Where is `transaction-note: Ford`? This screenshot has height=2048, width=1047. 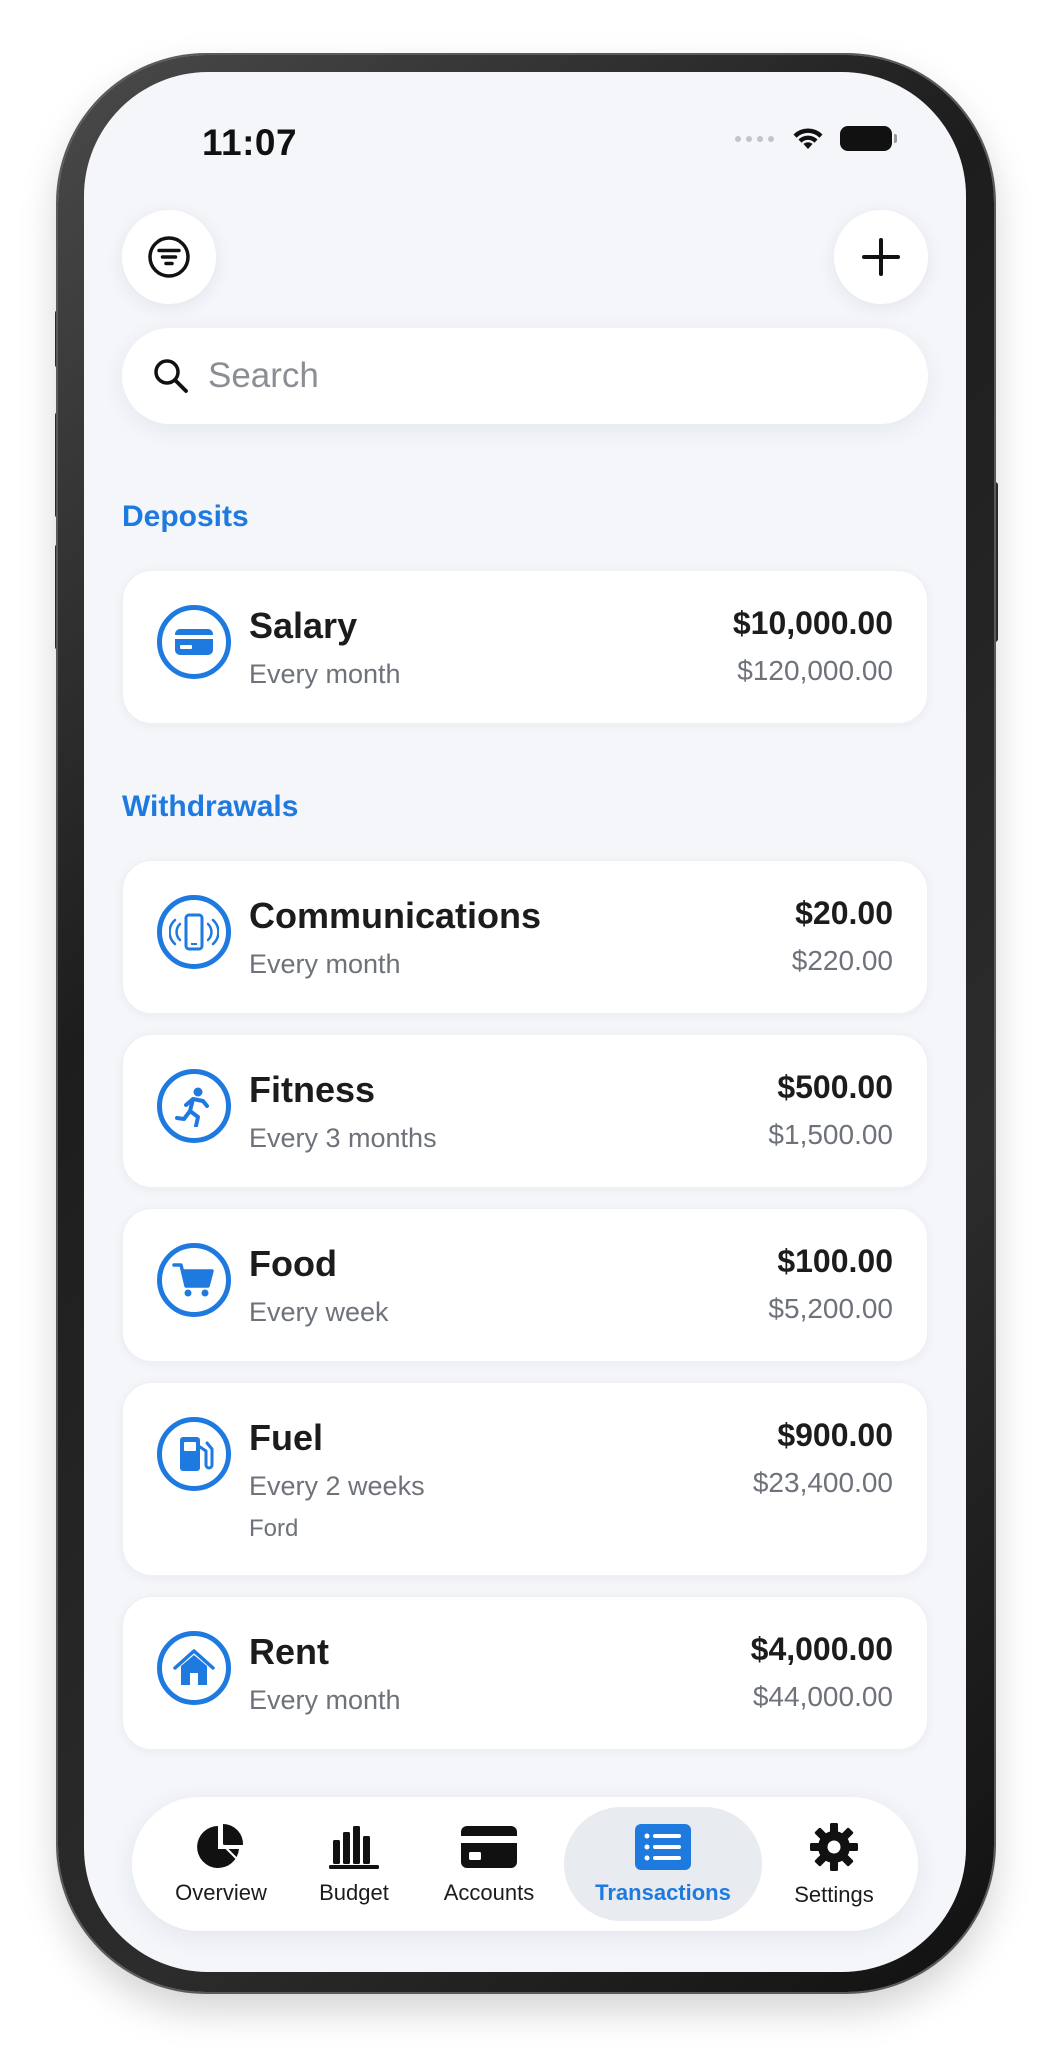
transaction-note: Ford is located at coordinates (274, 1528).